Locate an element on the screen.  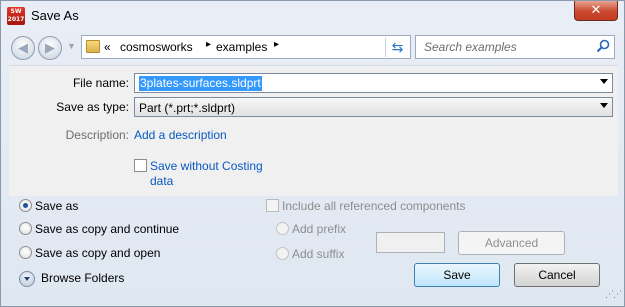
refresh-icon: ⇆ is located at coordinates (397, 47).